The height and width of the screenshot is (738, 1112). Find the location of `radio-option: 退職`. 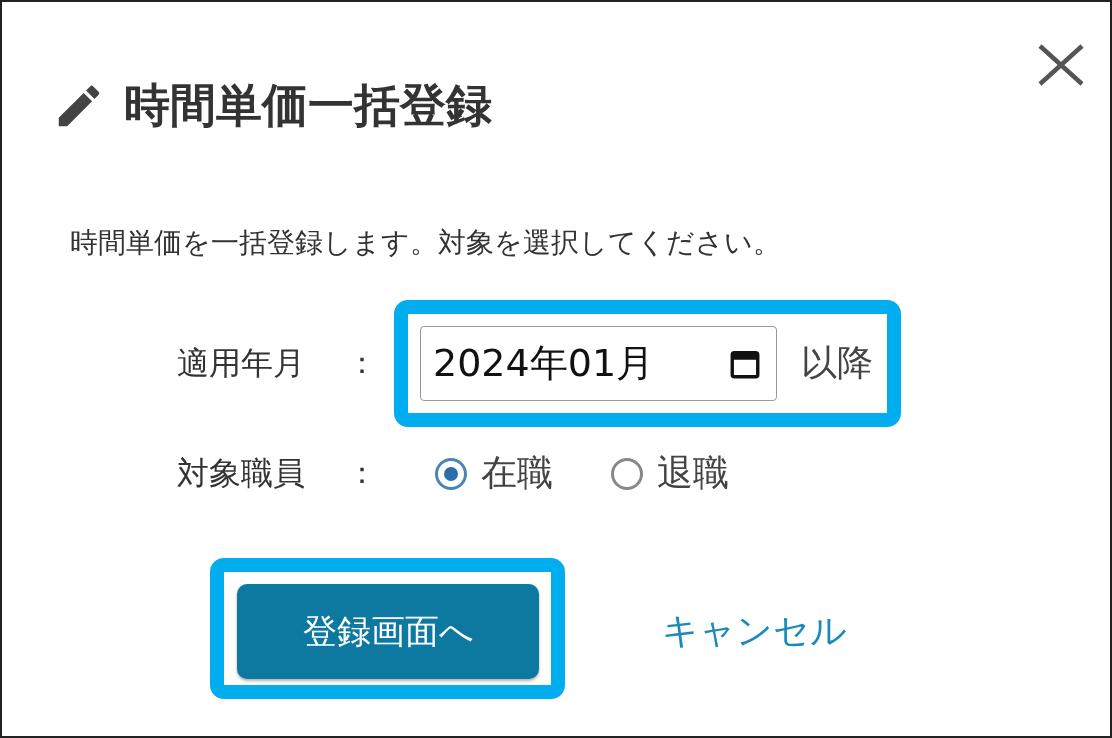

radio-option: 退職 is located at coordinates (670, 473).